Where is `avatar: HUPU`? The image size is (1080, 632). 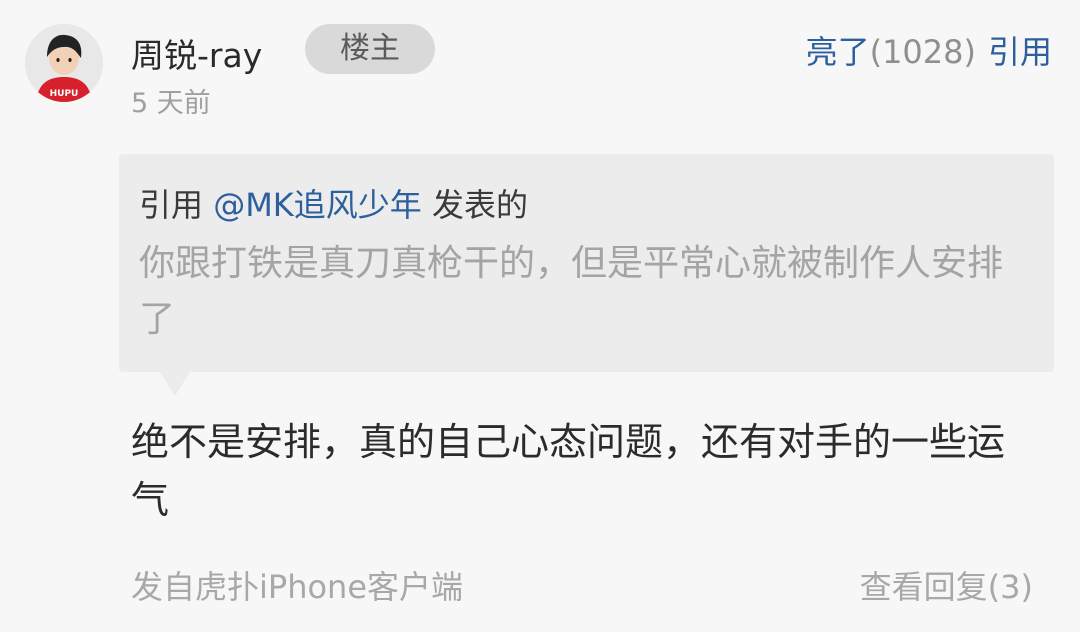 avatar: HUPU is located at coordinates (64, 63).